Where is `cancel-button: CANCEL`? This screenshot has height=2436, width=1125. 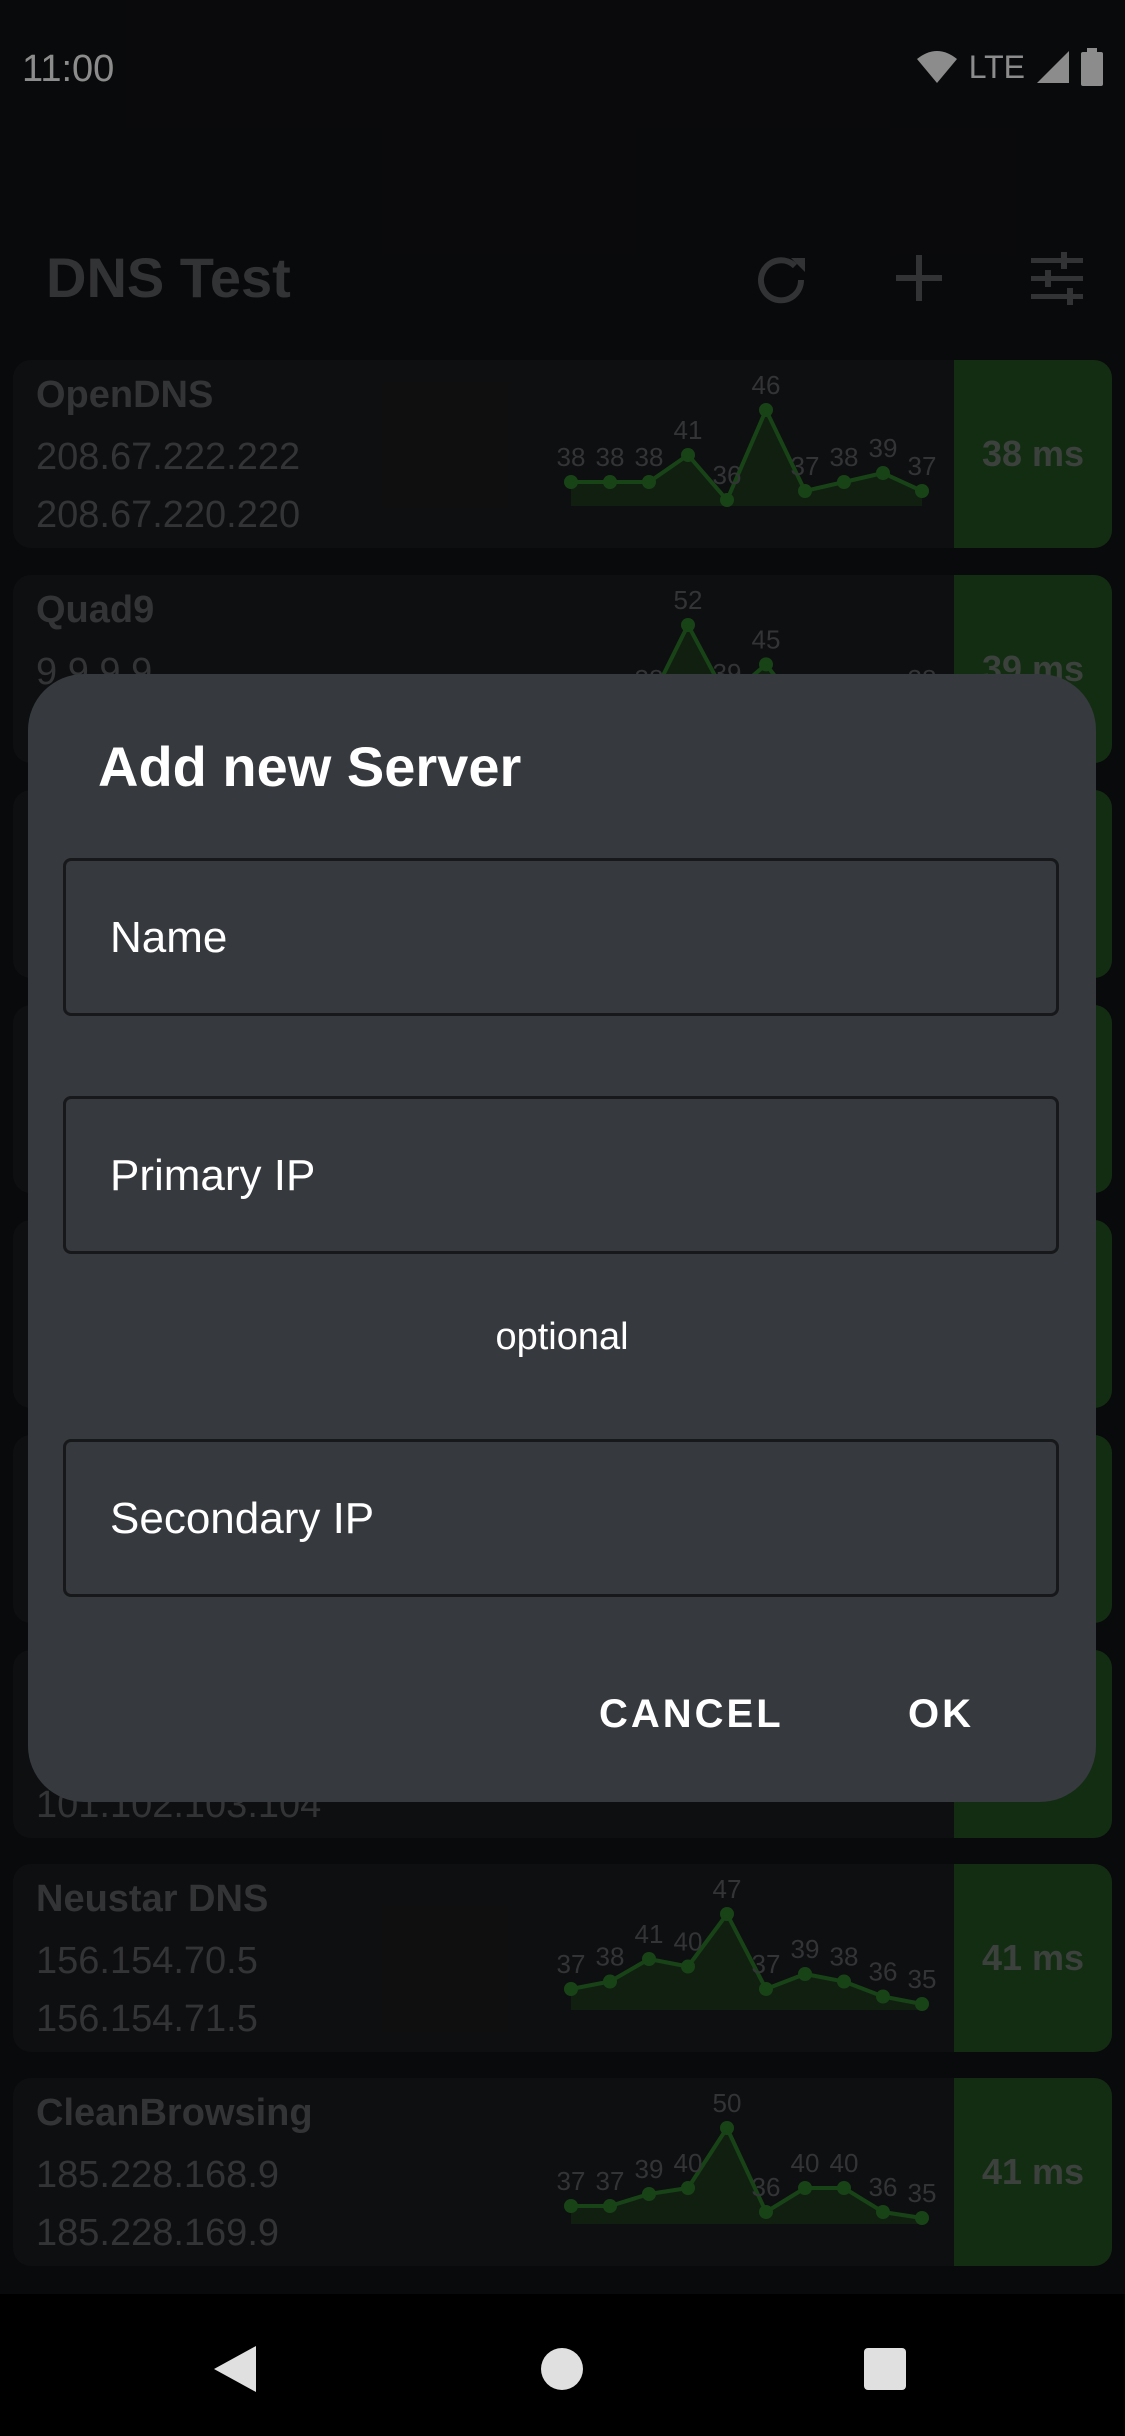 cancel-button: CANCEL is located at coordinates (691, 1714).